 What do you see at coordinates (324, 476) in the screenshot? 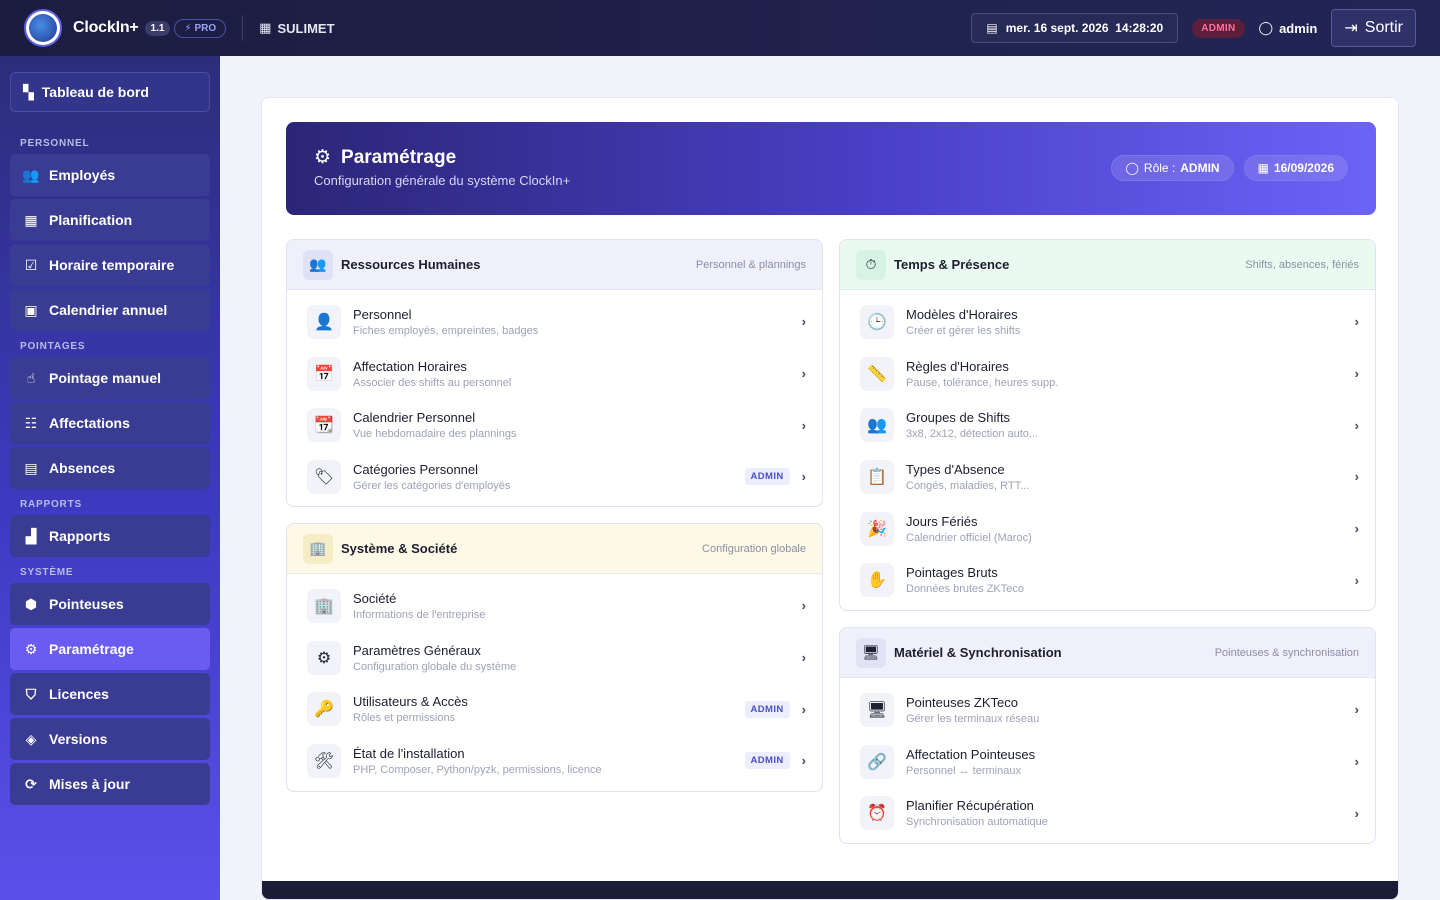
I see `tag-icon: 🏷` at bounding box center [324, 476].